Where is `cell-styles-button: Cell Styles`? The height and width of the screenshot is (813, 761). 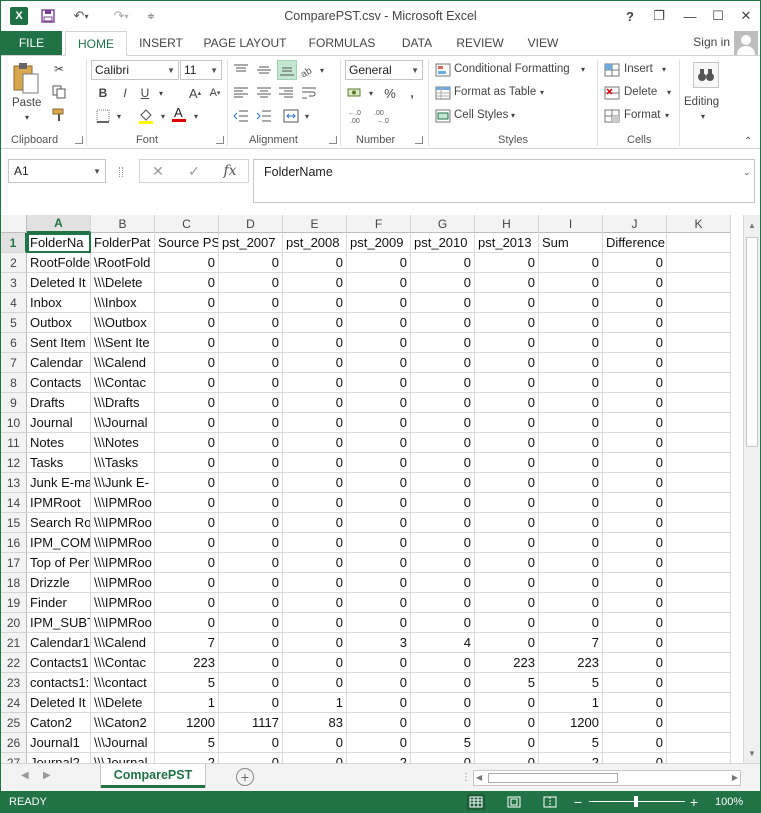 cell-styles-button: Cell Styles is located at coordinates (481, 115).